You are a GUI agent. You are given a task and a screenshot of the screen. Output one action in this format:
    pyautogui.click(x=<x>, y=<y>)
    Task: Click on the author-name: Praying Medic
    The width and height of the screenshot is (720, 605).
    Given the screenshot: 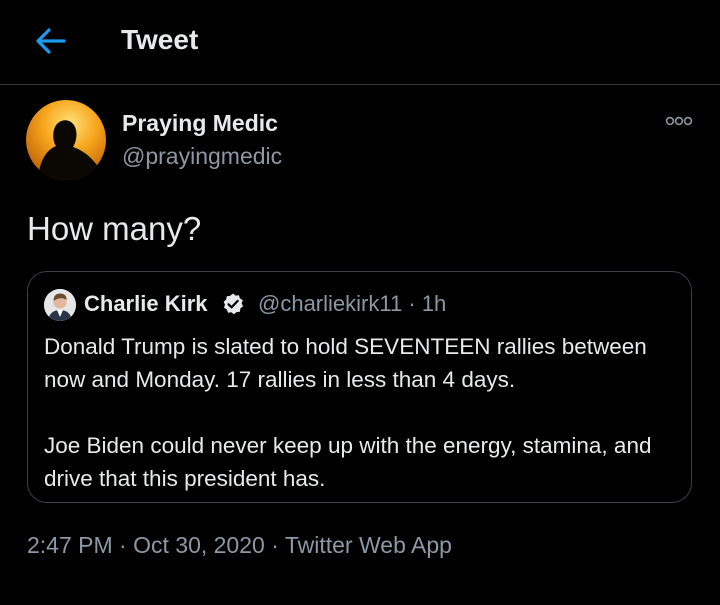 What is the action you would take?
    pyautogui.click(x=200, y=123)
    